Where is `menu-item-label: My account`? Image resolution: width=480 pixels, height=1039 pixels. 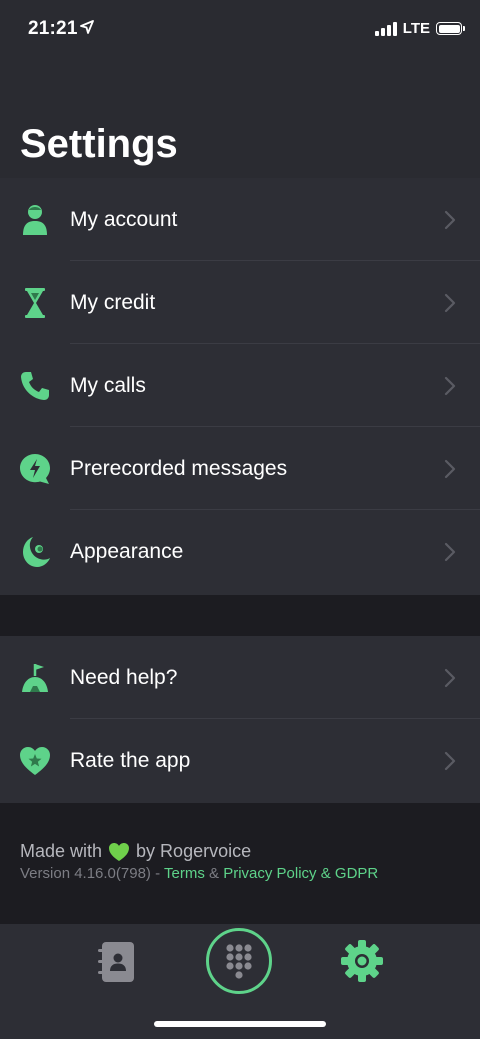
menu-item-label: My account is located at coordinates (124, 219).